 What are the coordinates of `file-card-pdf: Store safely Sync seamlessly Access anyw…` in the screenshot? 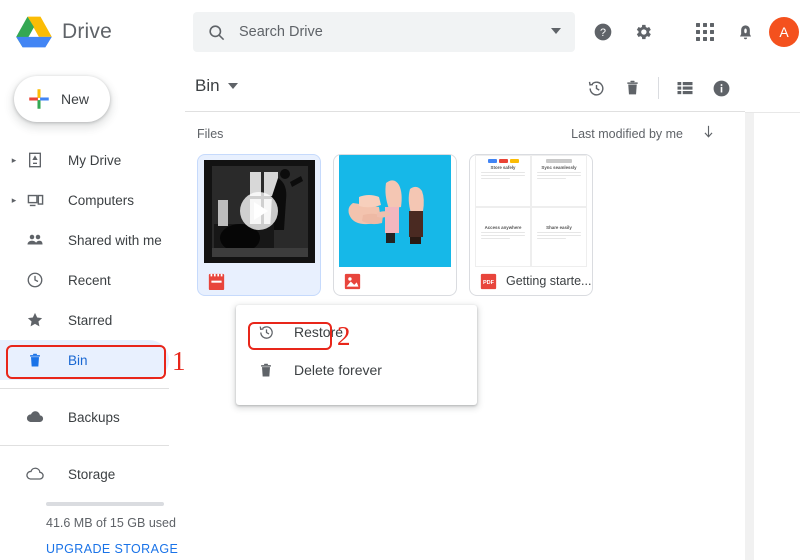 It's located at (531, 225).